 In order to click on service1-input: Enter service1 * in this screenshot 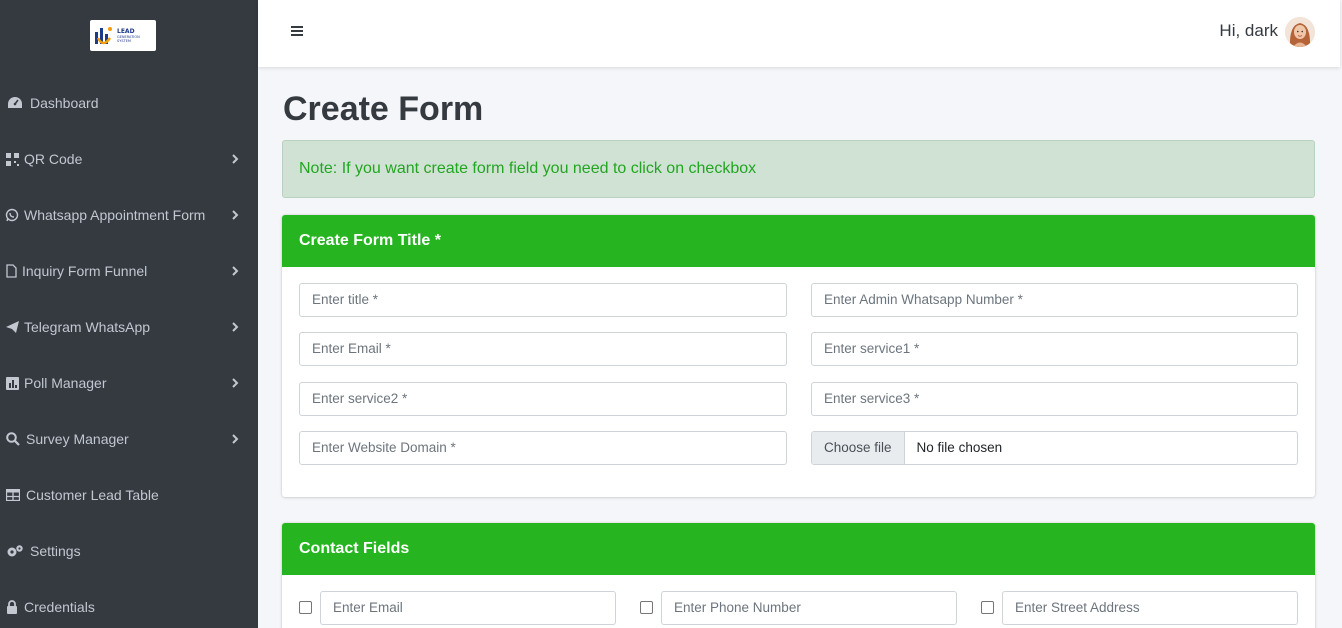, I will do `click(1054, 349)`.